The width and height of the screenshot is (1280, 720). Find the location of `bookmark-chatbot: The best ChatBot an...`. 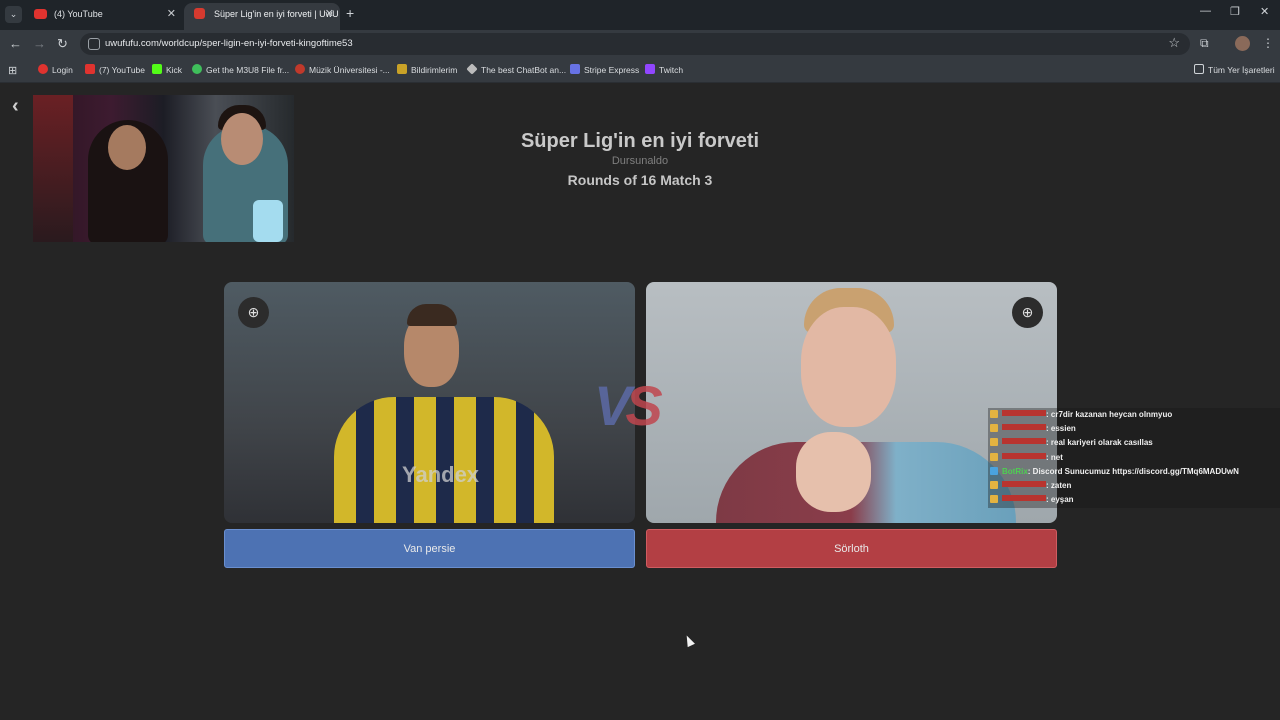

bookmark-chatbot: The best ChatBot an... is located at coordinates (516, 69).